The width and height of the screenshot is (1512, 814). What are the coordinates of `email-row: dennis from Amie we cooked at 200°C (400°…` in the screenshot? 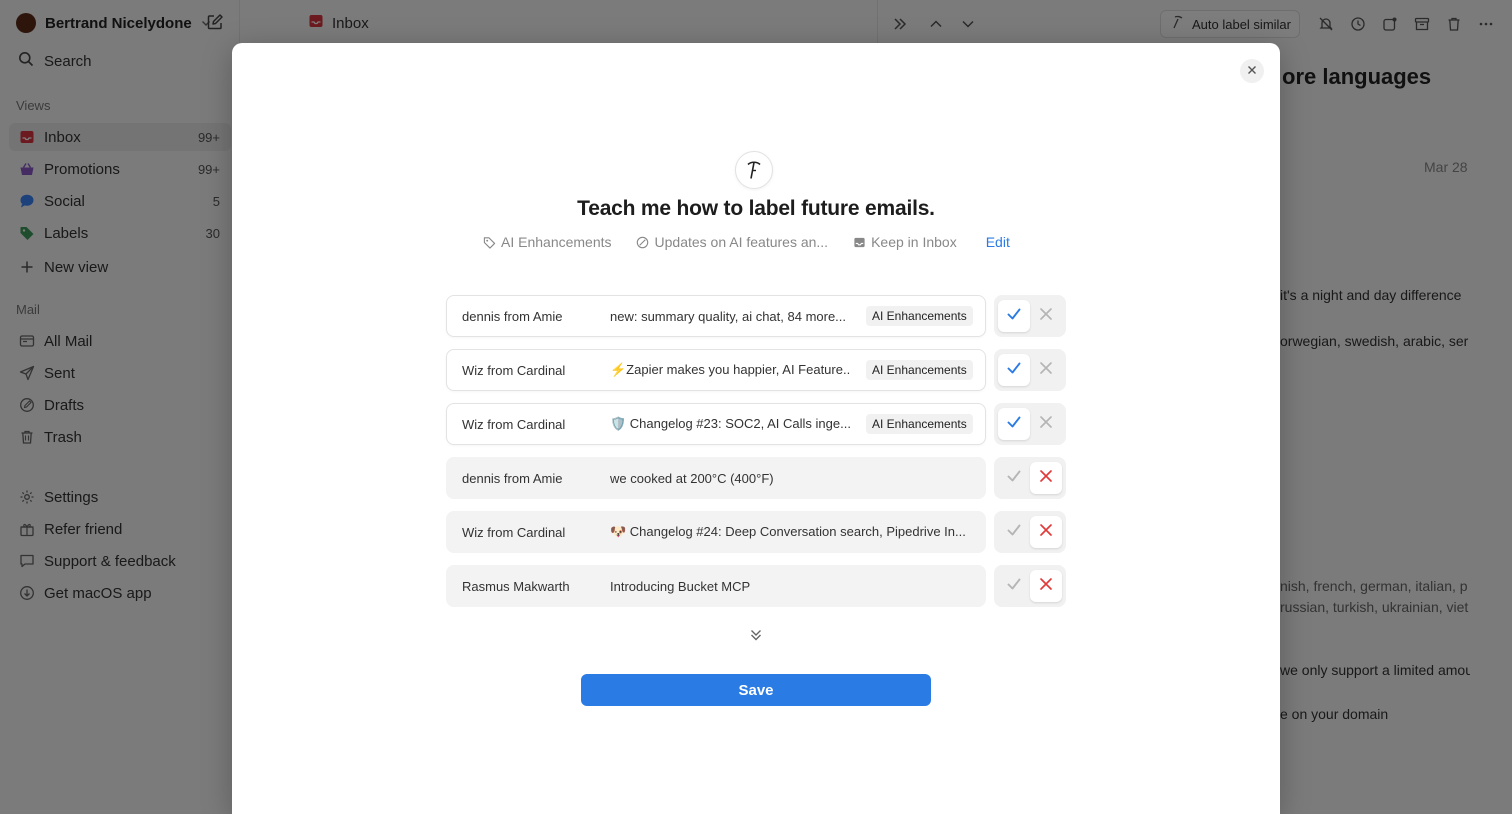 It's located at (716, 478).